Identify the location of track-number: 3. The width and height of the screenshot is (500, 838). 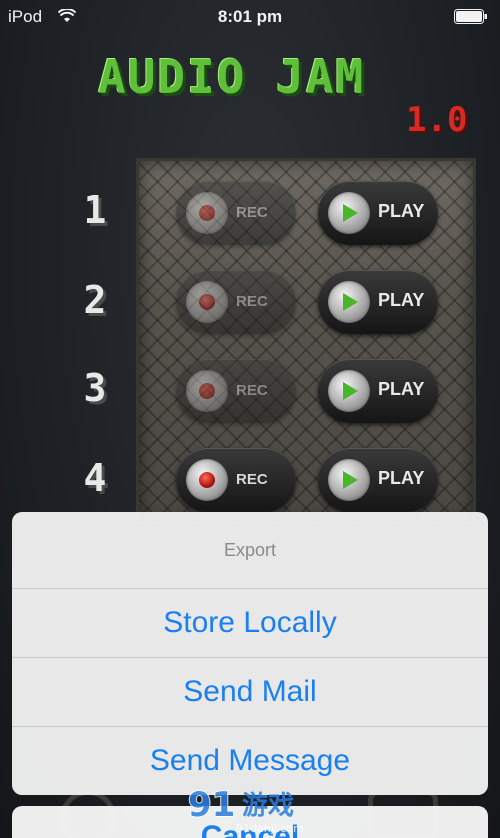
(95, 388).